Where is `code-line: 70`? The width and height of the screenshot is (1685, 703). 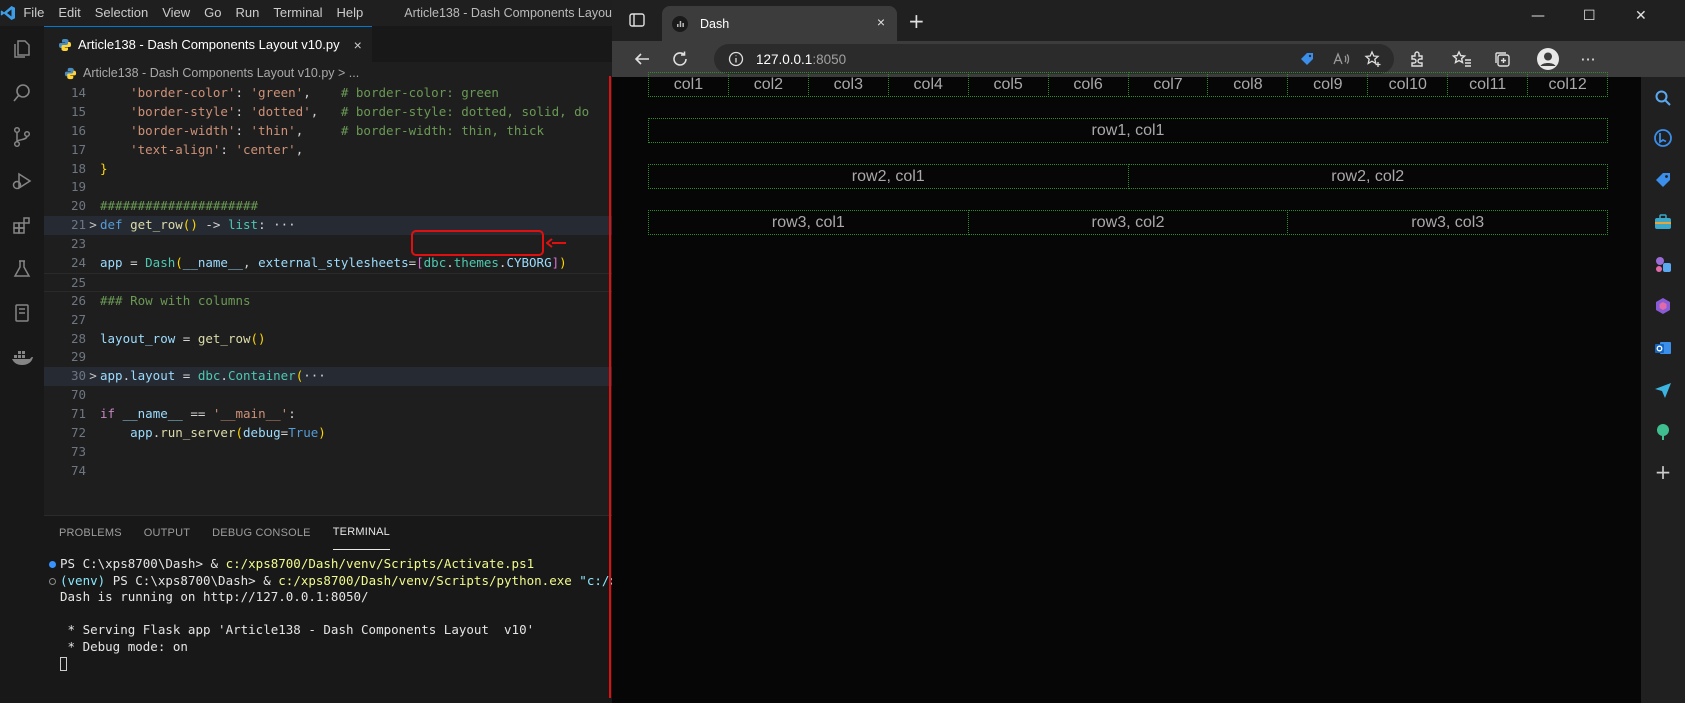 code-line: 70 is located at coordinates (328, 395).